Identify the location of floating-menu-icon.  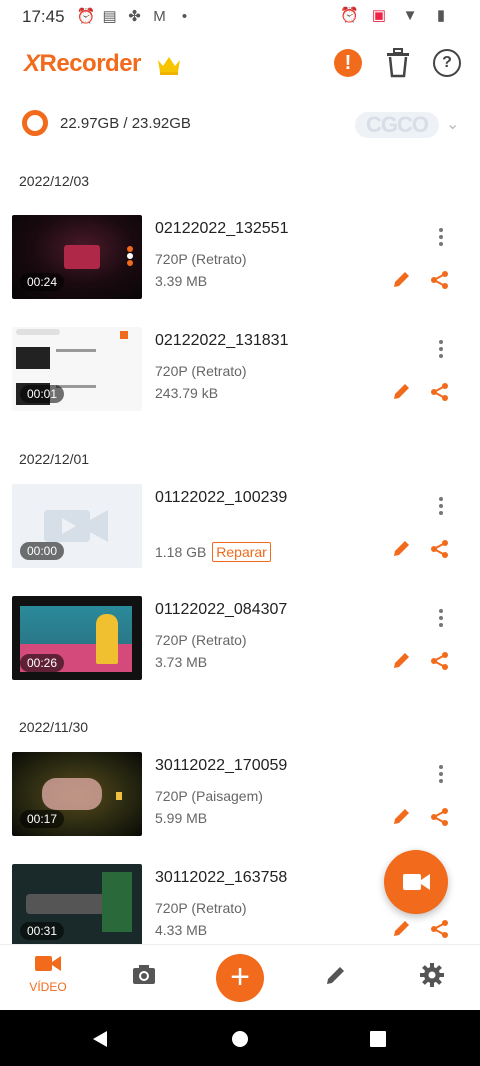
(130, 257).